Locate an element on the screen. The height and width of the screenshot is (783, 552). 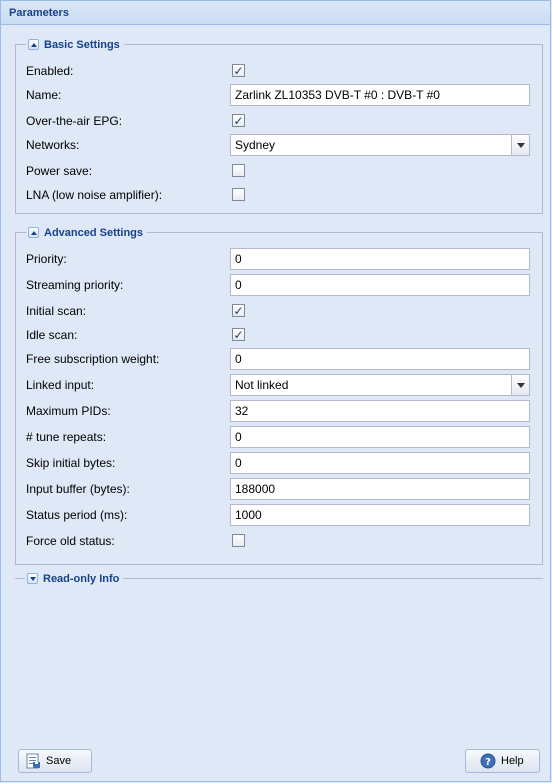
force-old-status-checkbox is located at coordinates (238, 540).